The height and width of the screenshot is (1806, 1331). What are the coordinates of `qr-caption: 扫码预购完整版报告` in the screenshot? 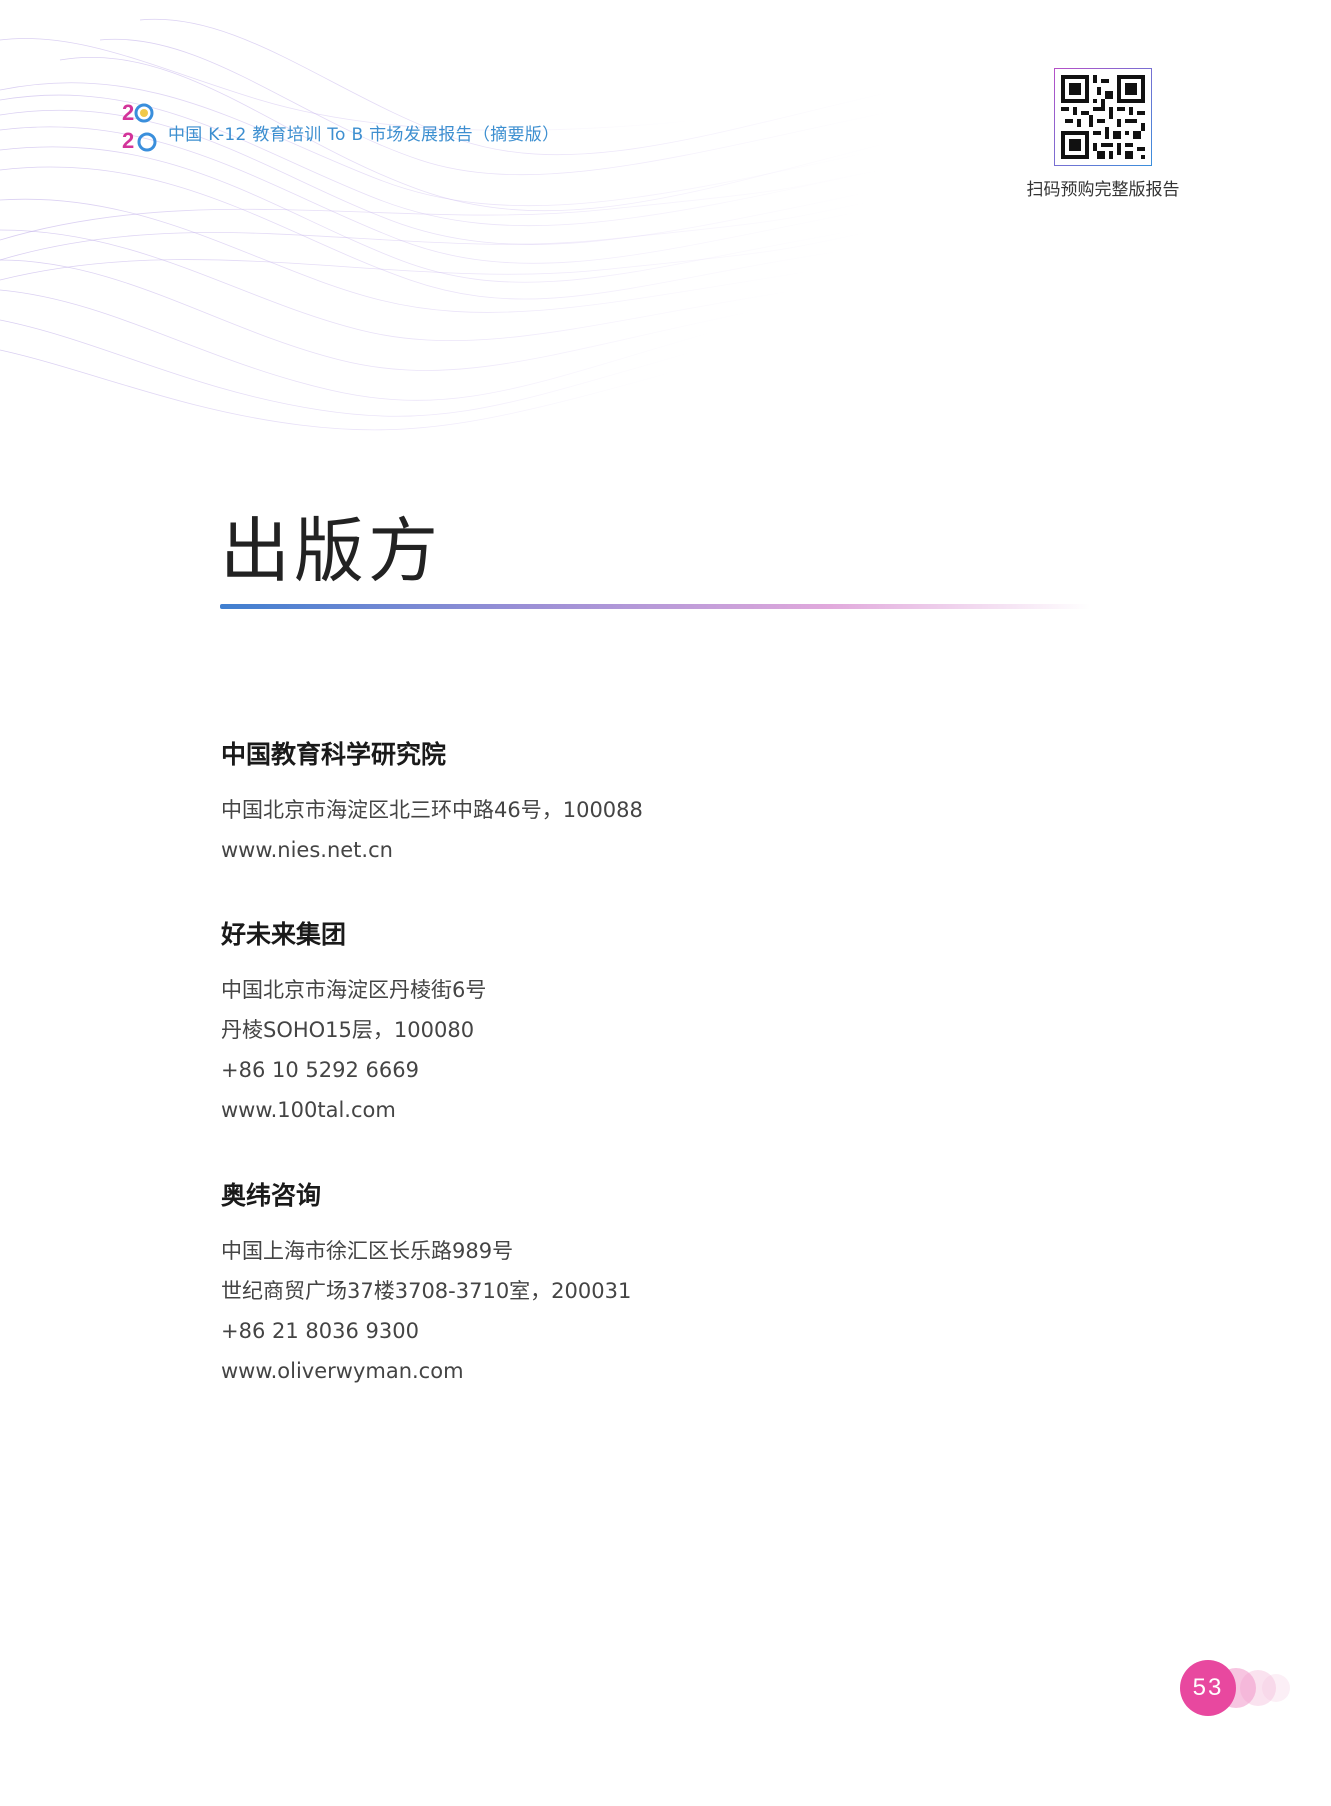 It's located at (1103, 190).